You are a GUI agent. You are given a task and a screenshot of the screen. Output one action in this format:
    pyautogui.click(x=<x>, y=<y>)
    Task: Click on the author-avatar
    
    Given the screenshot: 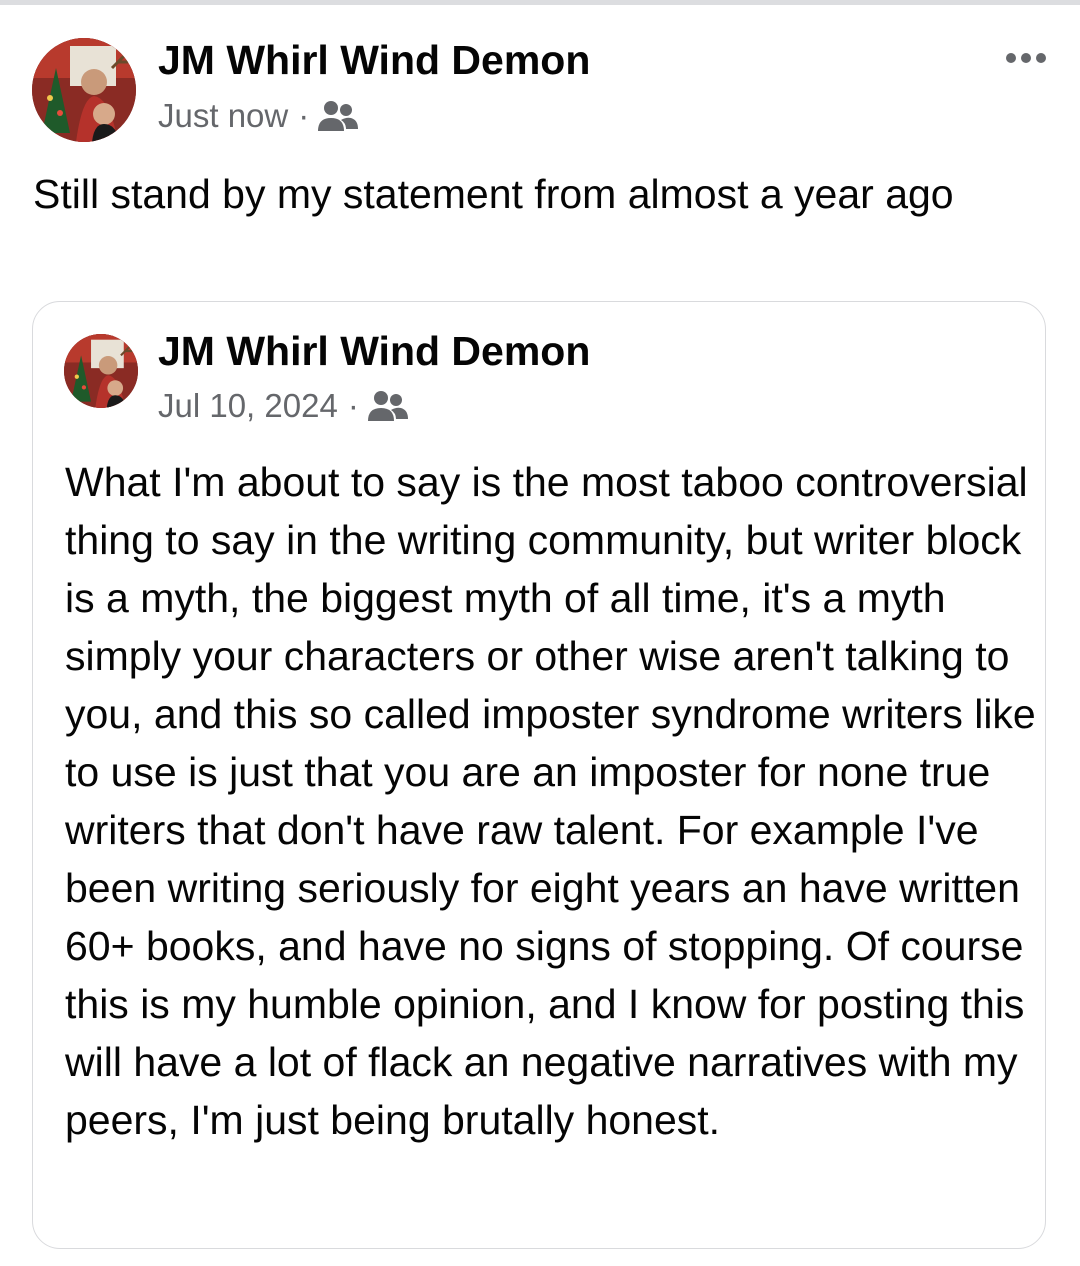 What is the action you would take?
    pyautogui.click(x=84, y=90)
    